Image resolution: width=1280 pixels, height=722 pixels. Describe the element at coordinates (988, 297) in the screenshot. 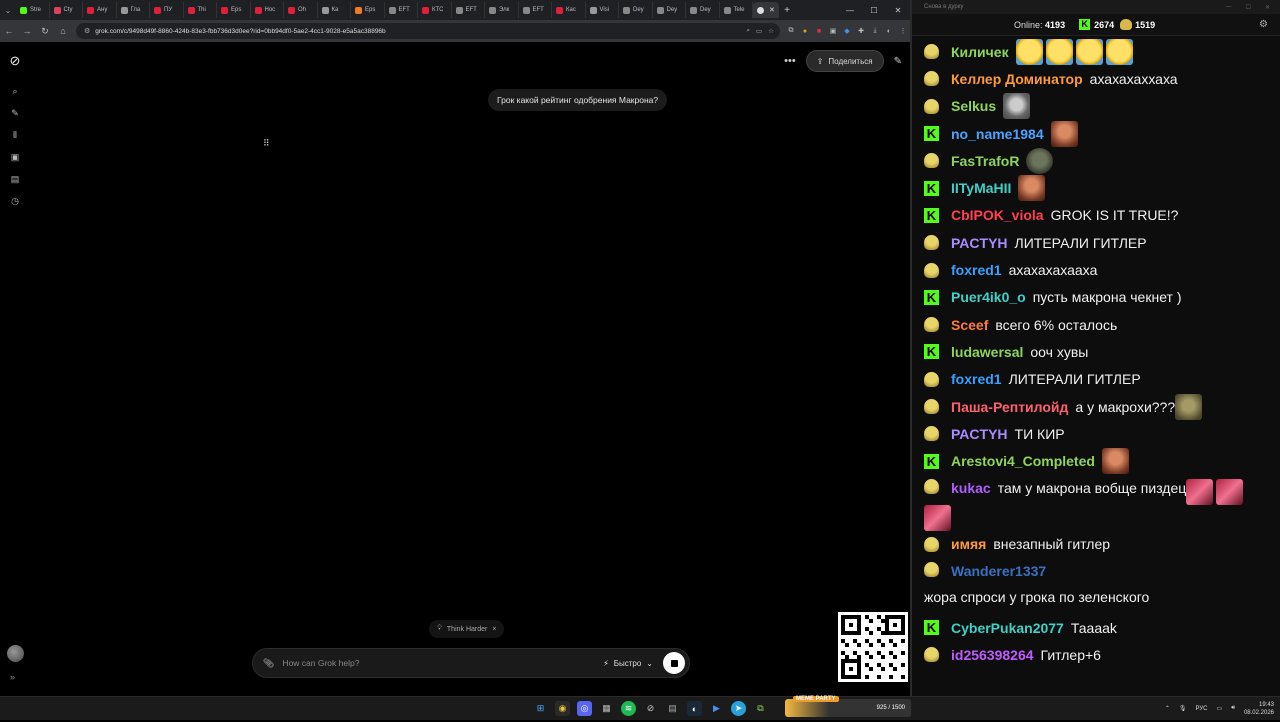

I see `chat-username: Puer4ik0_o` at that location.